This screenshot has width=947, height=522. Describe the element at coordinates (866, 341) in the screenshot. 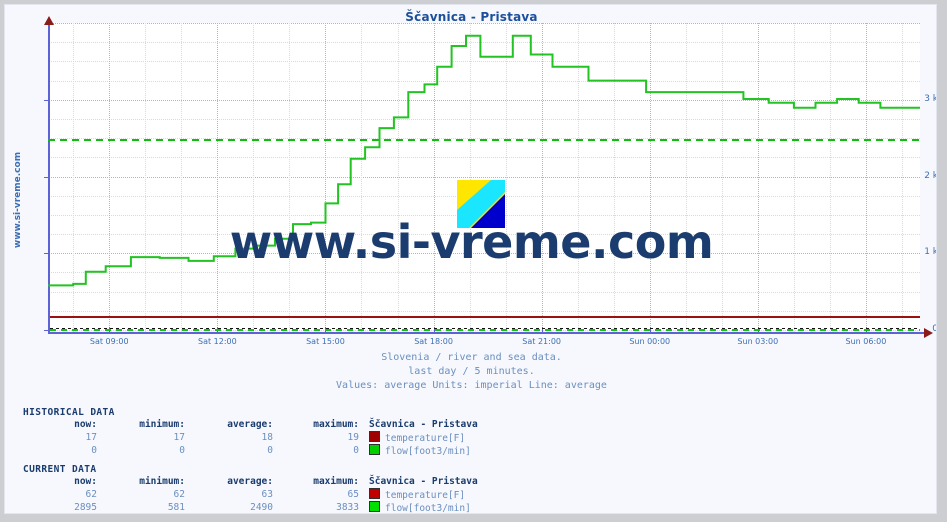

I see `x-axis-tick-label: Sun 06:00` at that location.